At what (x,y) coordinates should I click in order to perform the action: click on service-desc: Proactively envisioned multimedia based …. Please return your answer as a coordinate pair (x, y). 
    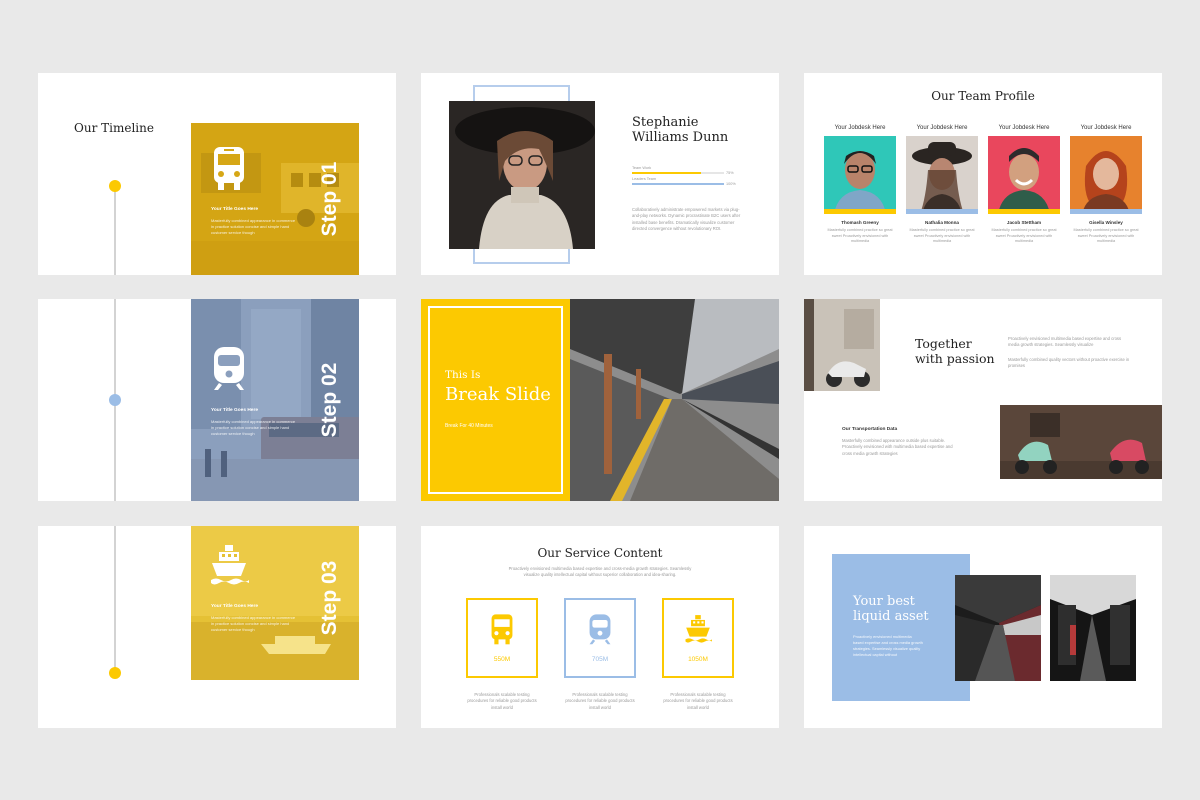
    Looking at the image, I should click on (600, 572).